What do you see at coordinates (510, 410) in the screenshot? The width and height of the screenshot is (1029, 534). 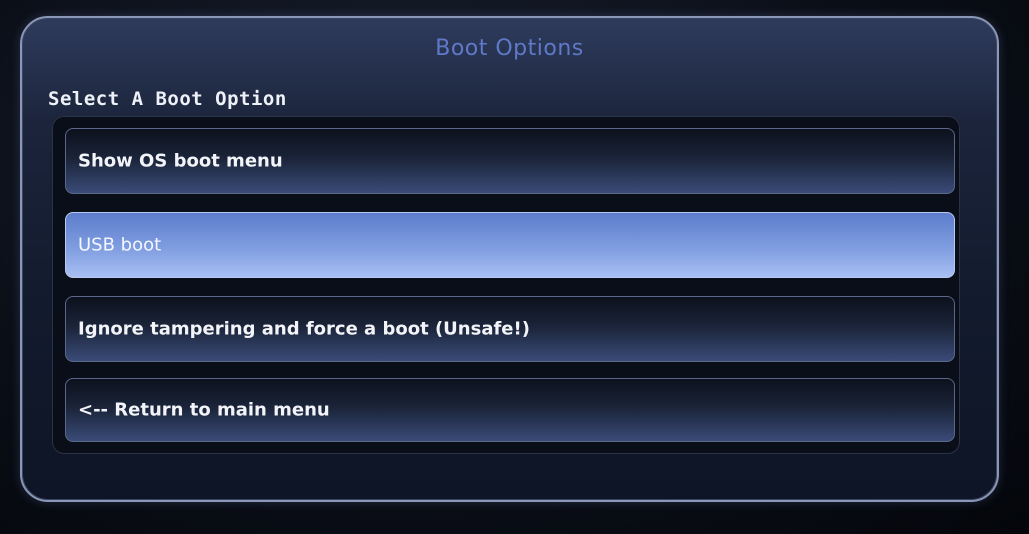 I see `option-return-to-main-menu: <-- Return to main menu` at bounding box center [510, 410].